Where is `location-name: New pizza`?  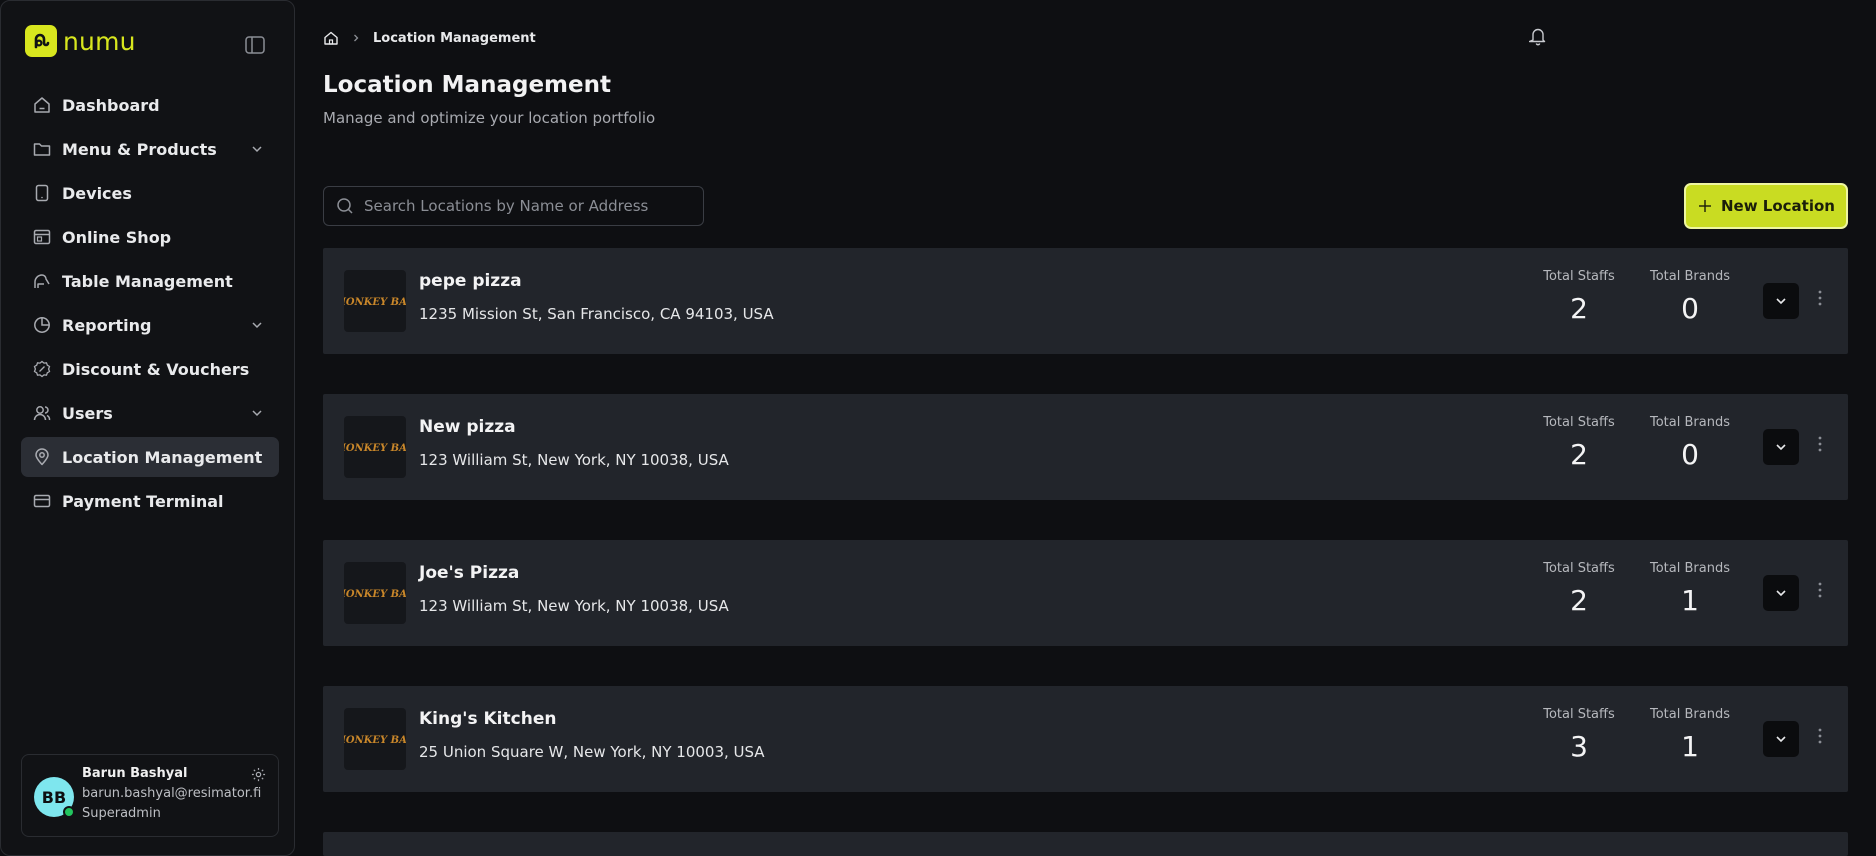
location-name: New pizza is located at coordinates (467, 427).